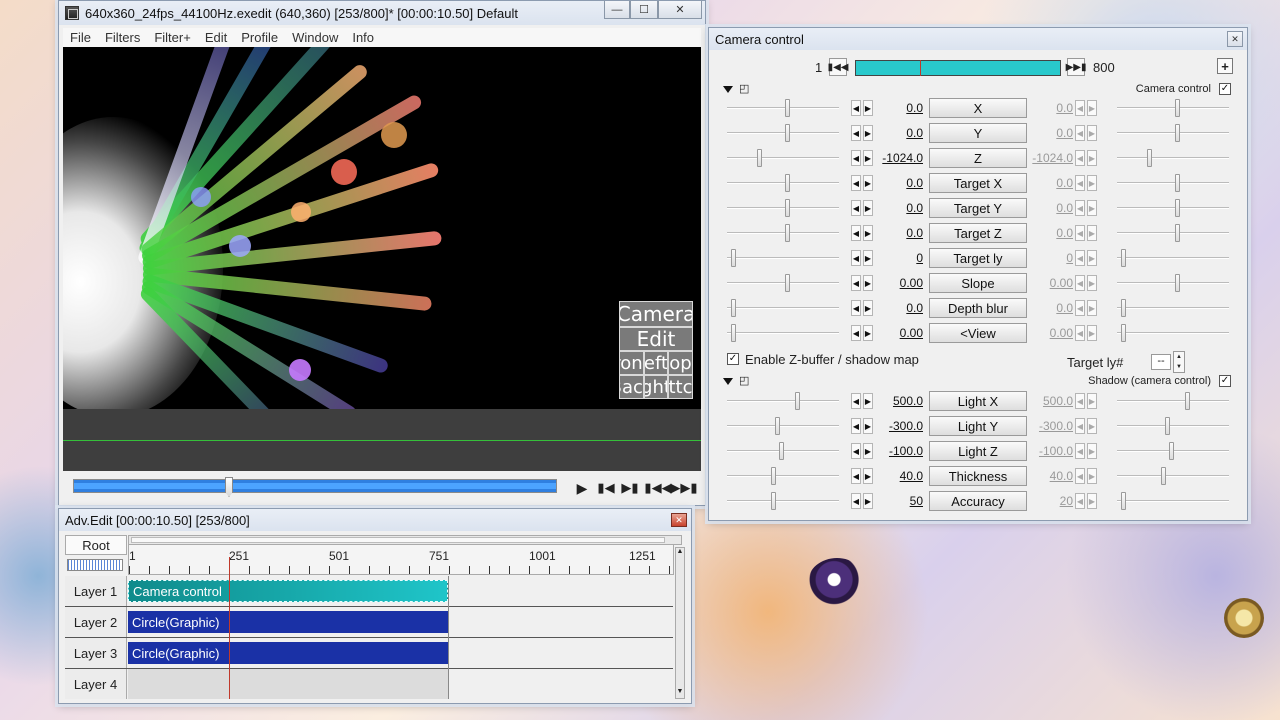  What do you see at coordinates (644, 10) in the screenshot?
I see `maximize-button: ☐` at bounding box center [644, 10].